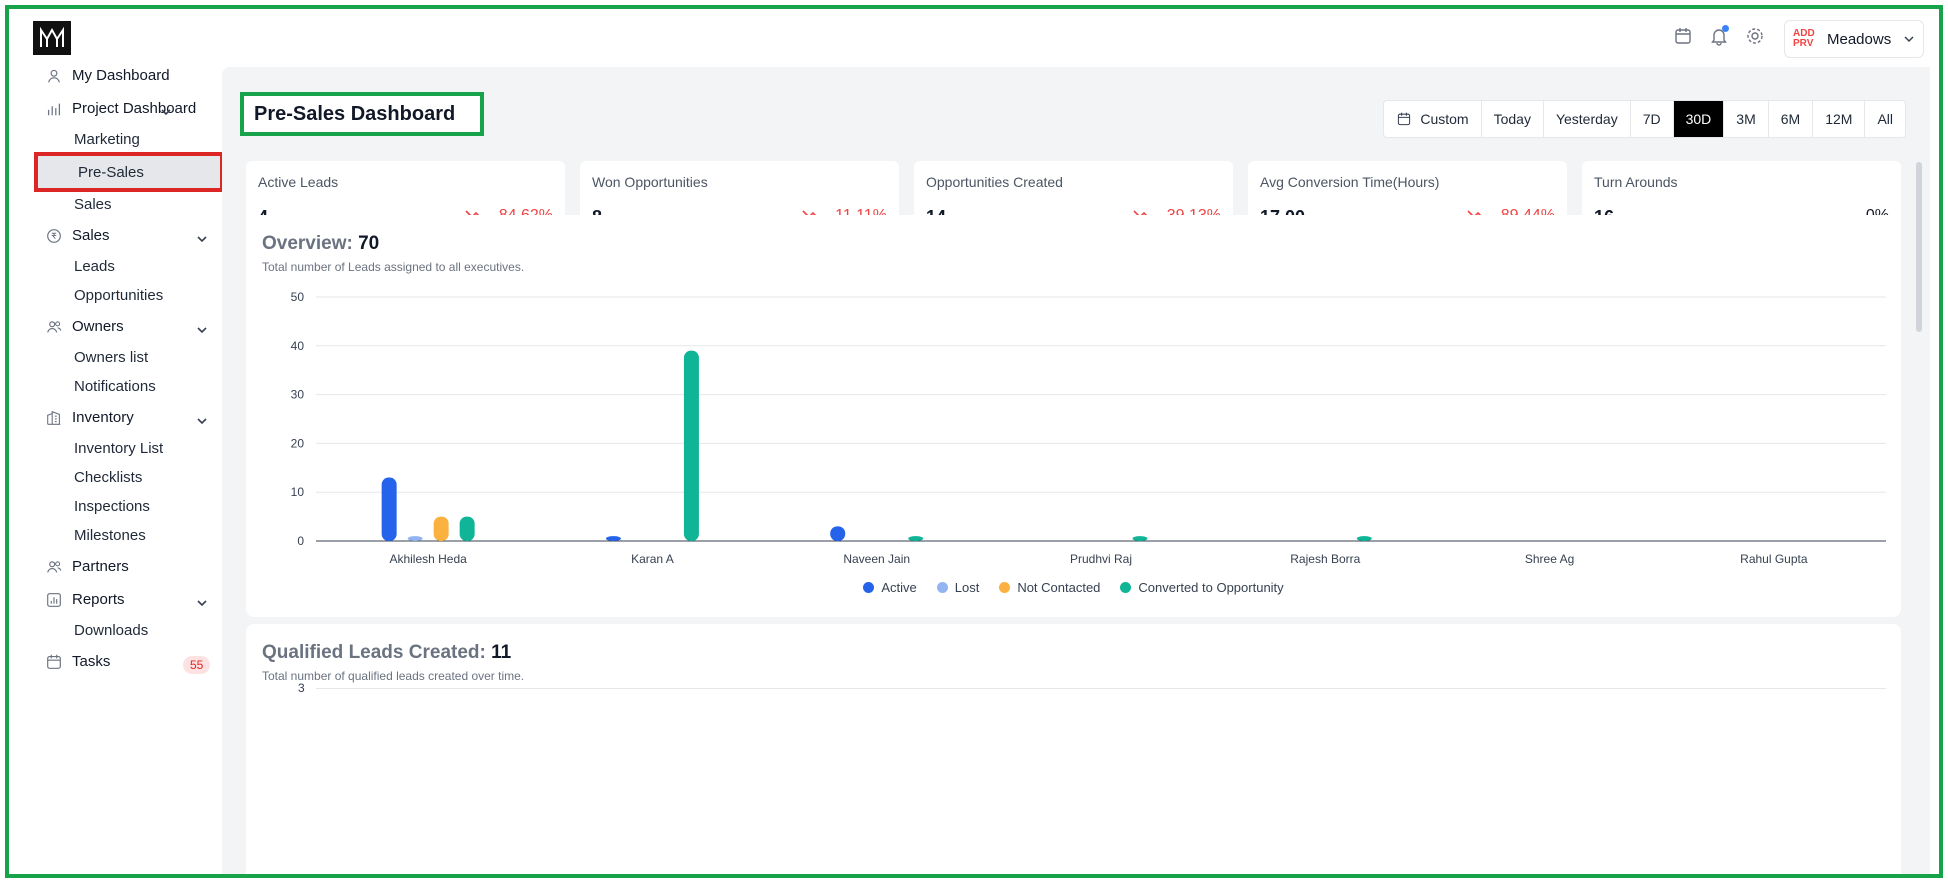 Image resolution: width=1948 pixels, height=883 pixels. I want to click on sidebar-item-my-dashboard: My Dashboard, so click(115, 75).